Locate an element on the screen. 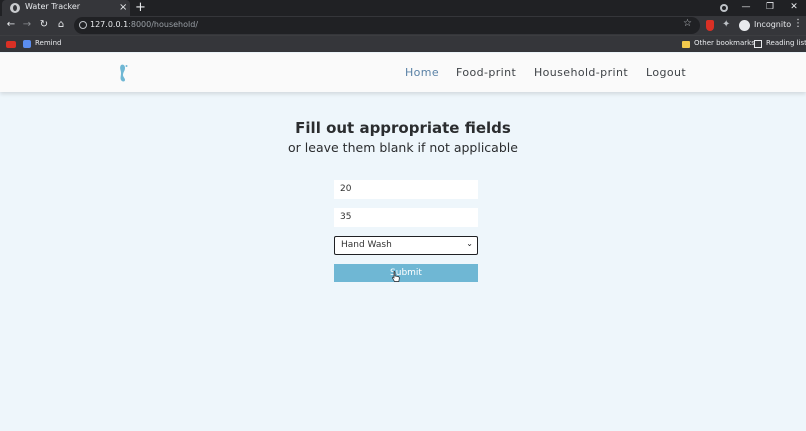 The width and height of the screenshot is (806, 431). form-subtitle: or leave them blank if not applicable is located at coordinates (403, 147).